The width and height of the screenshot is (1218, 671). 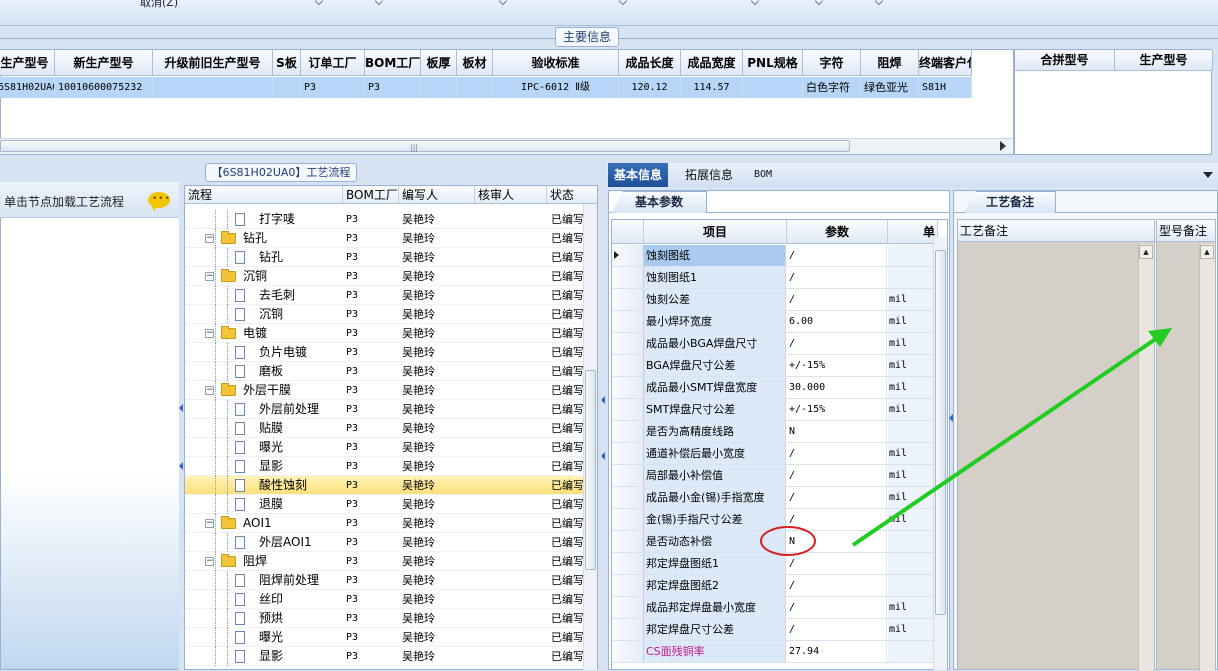 I want to click on param-value-cell: 30.000, so click(x=837, y=387).